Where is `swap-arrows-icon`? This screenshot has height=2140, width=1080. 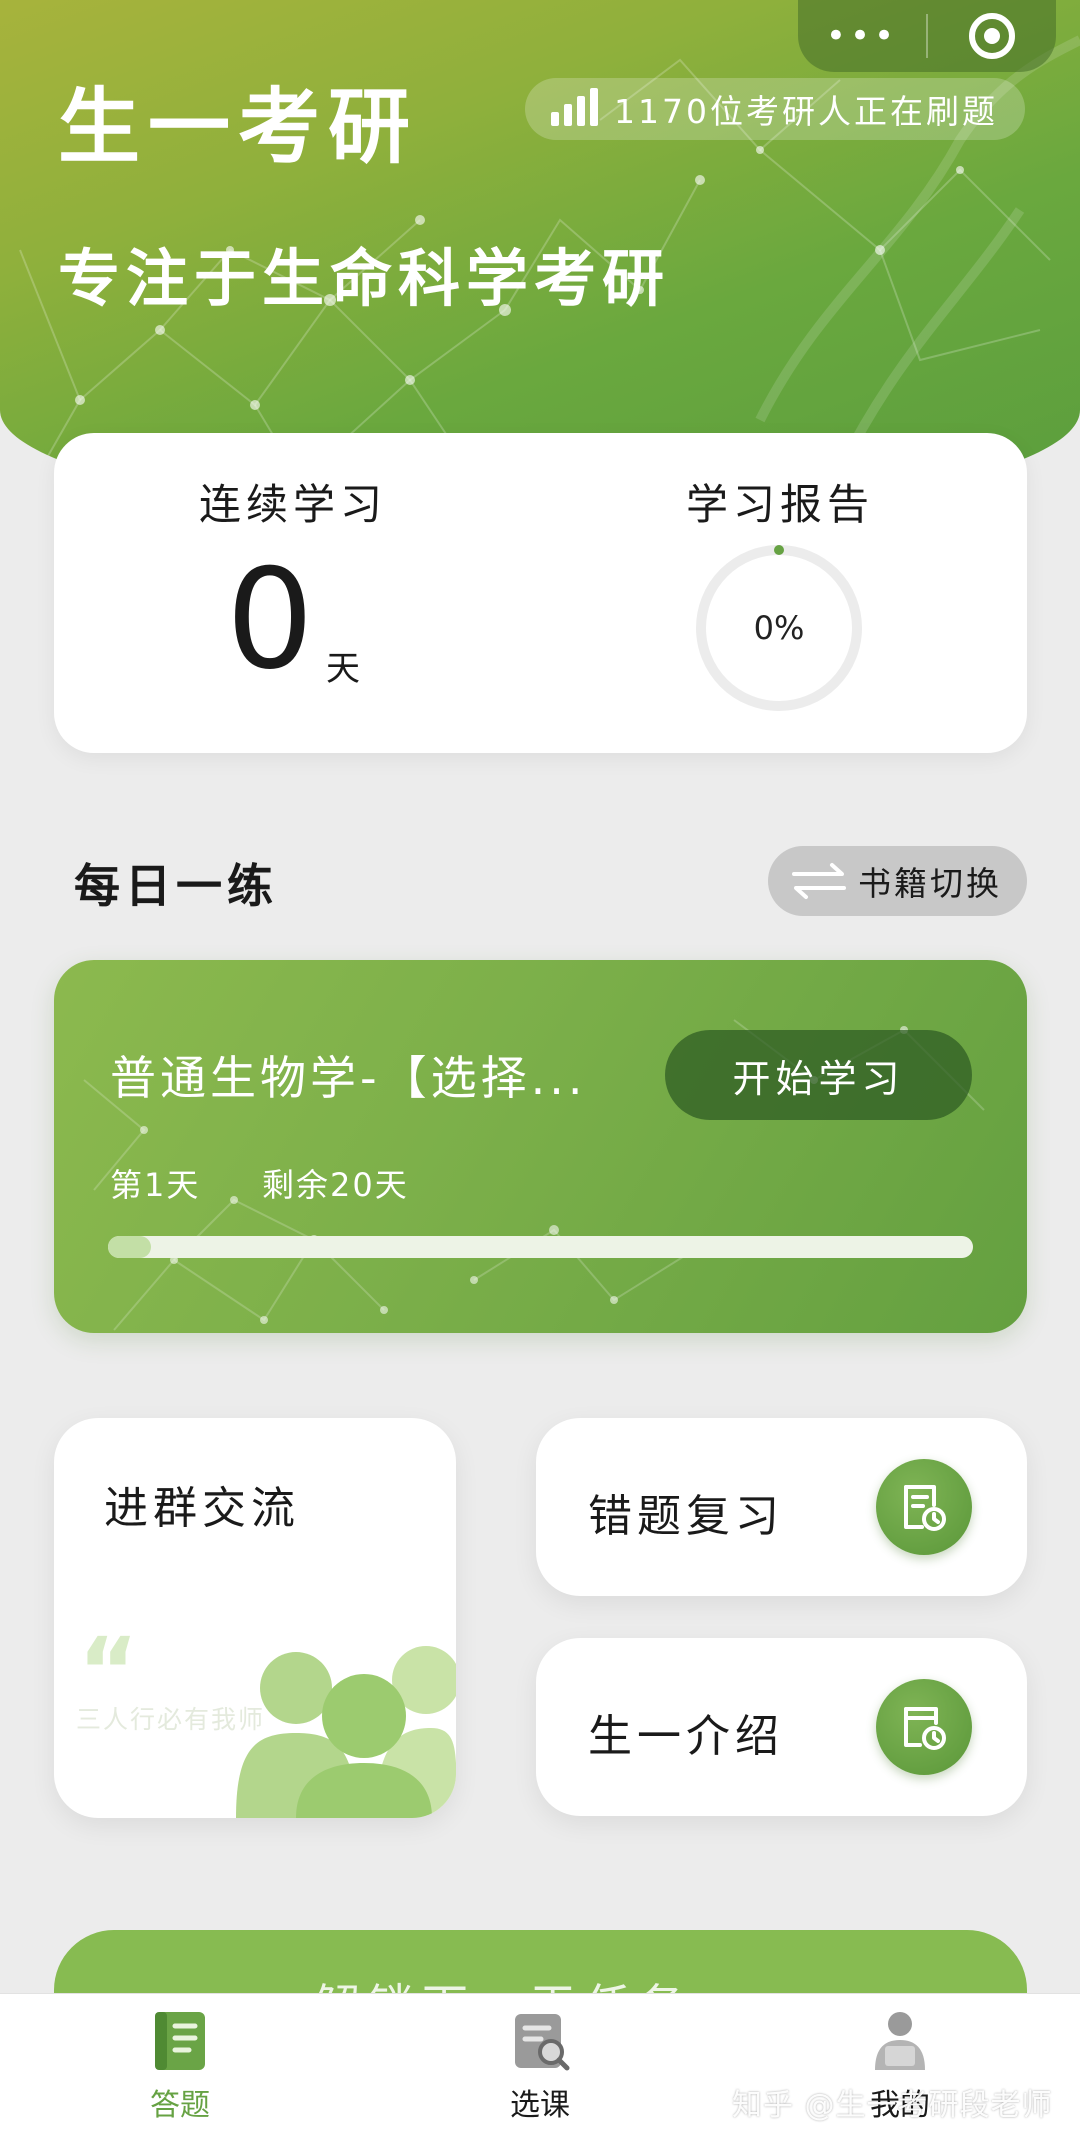
swap-arrows-icon is located at coordinates (819, 881).